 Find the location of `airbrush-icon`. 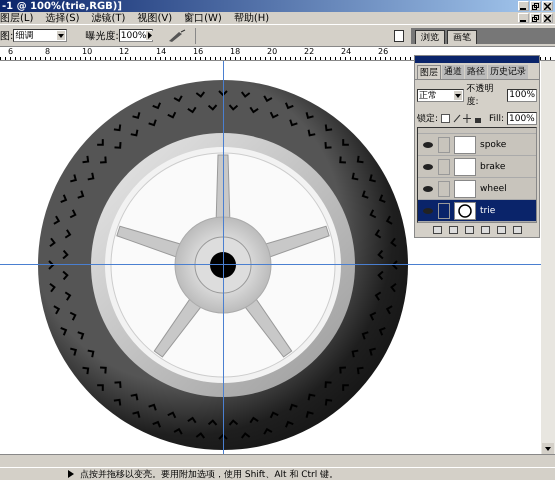

airbrush-icon is located at coordinates (176, 35).